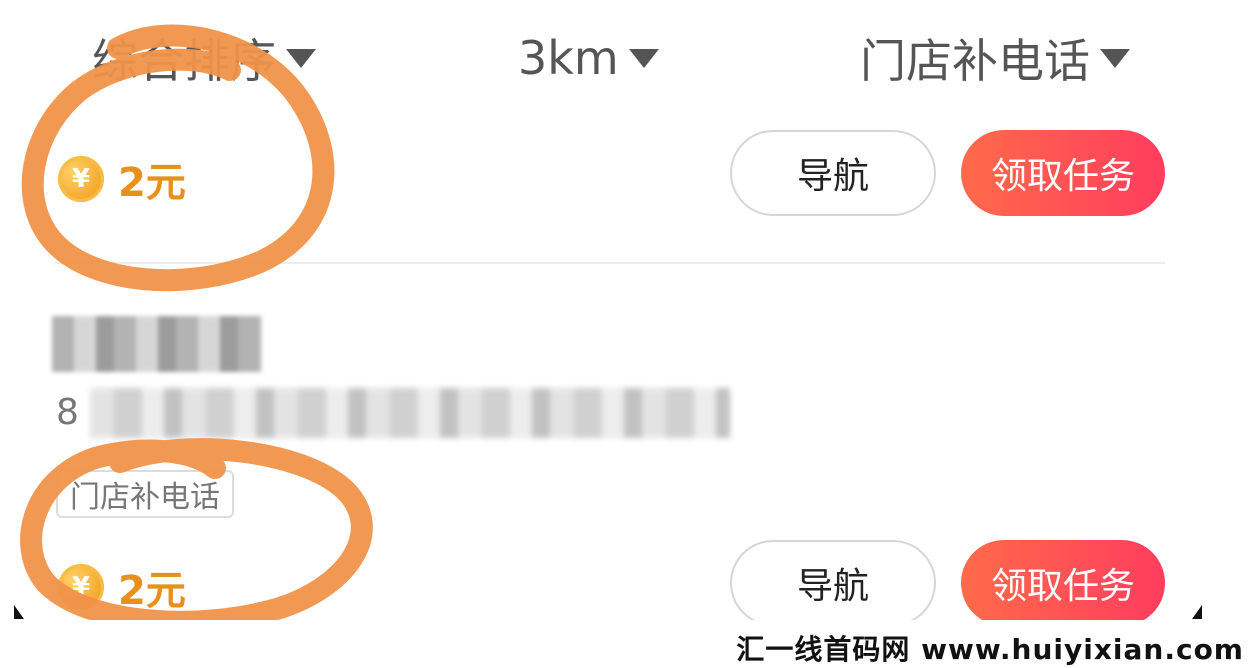 This screenshot has width=1250, height=668. I want to click on filter-sort: 综合排序, so click(204, 58).